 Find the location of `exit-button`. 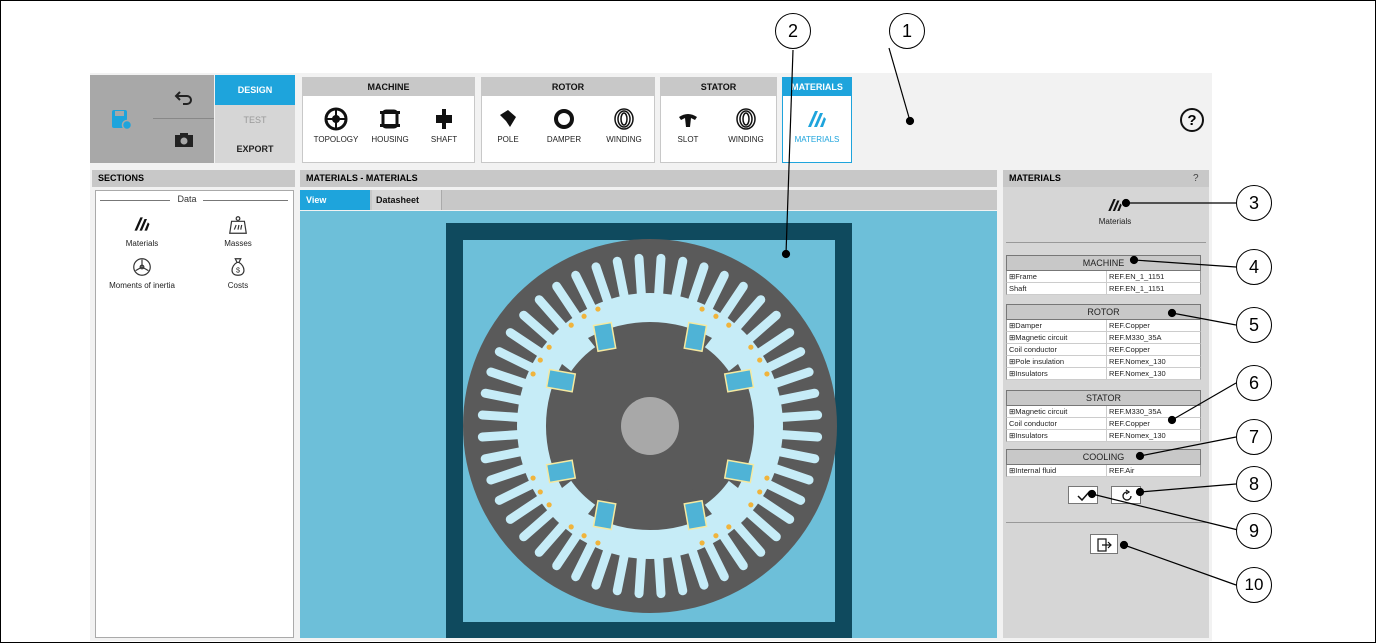

exit-button is located at coordinates (1104, 544).